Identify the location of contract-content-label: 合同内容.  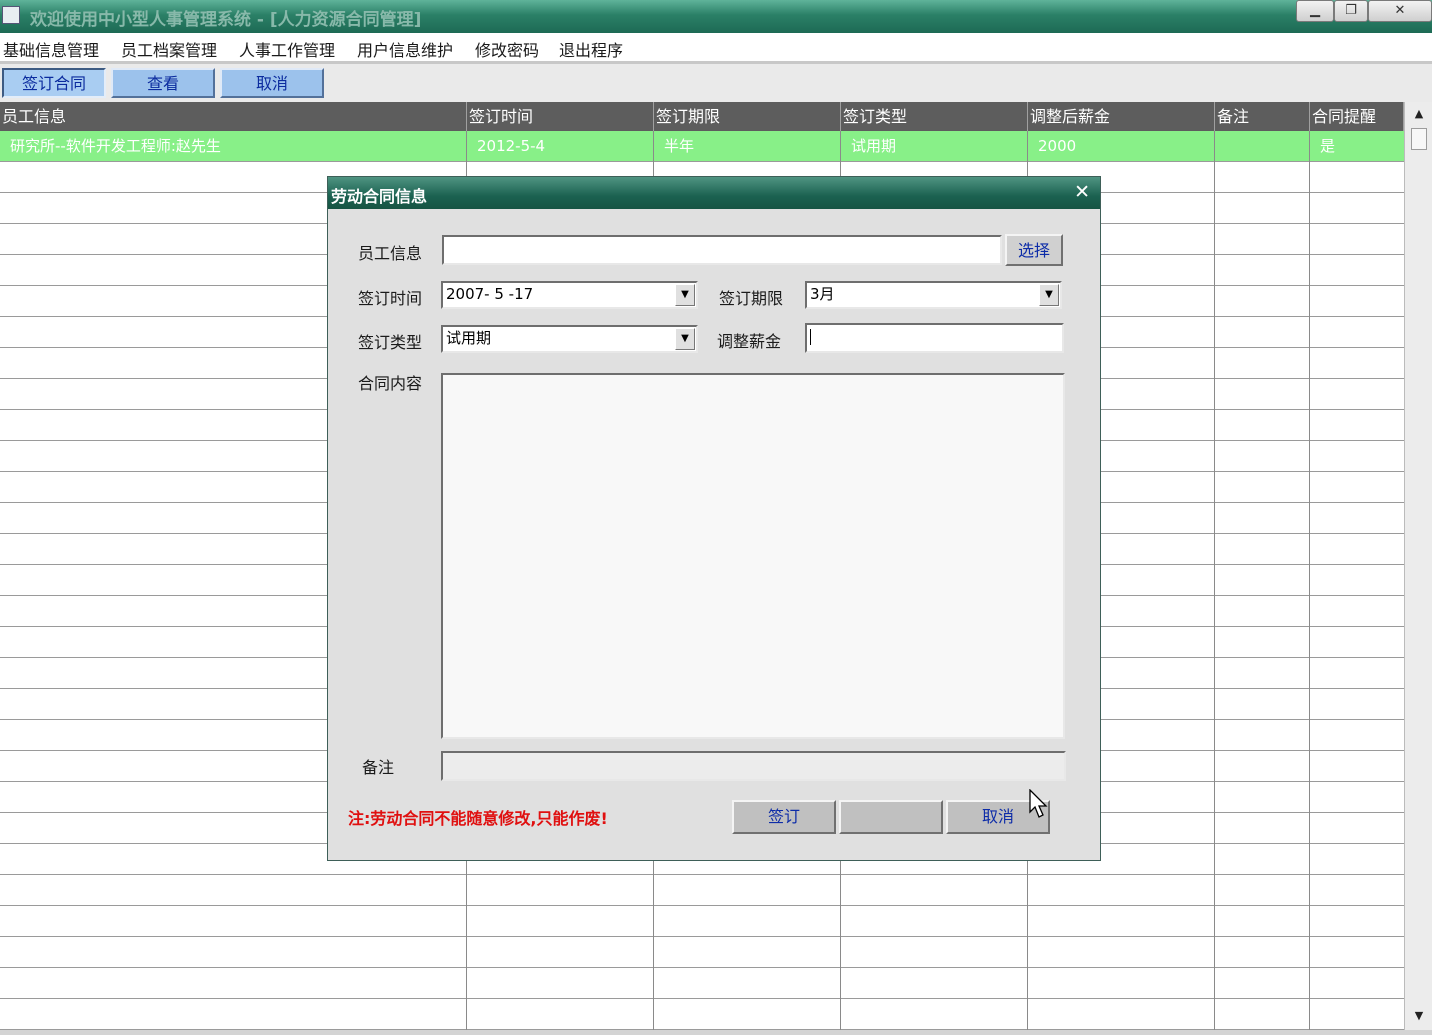
(390, 383).